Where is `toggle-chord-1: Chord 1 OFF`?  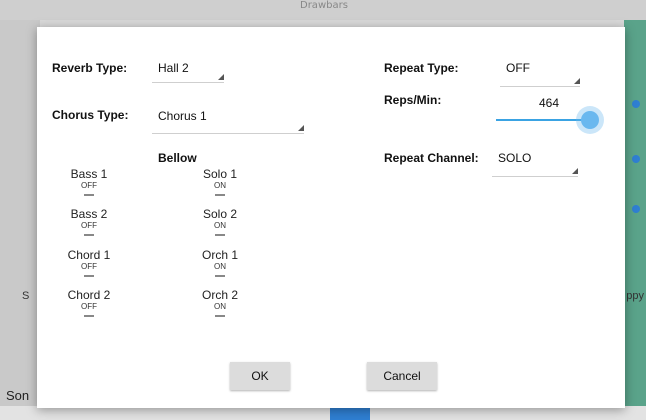
toggle-chord-1: Chord 1 OFF is located at coordinates (89, 263).